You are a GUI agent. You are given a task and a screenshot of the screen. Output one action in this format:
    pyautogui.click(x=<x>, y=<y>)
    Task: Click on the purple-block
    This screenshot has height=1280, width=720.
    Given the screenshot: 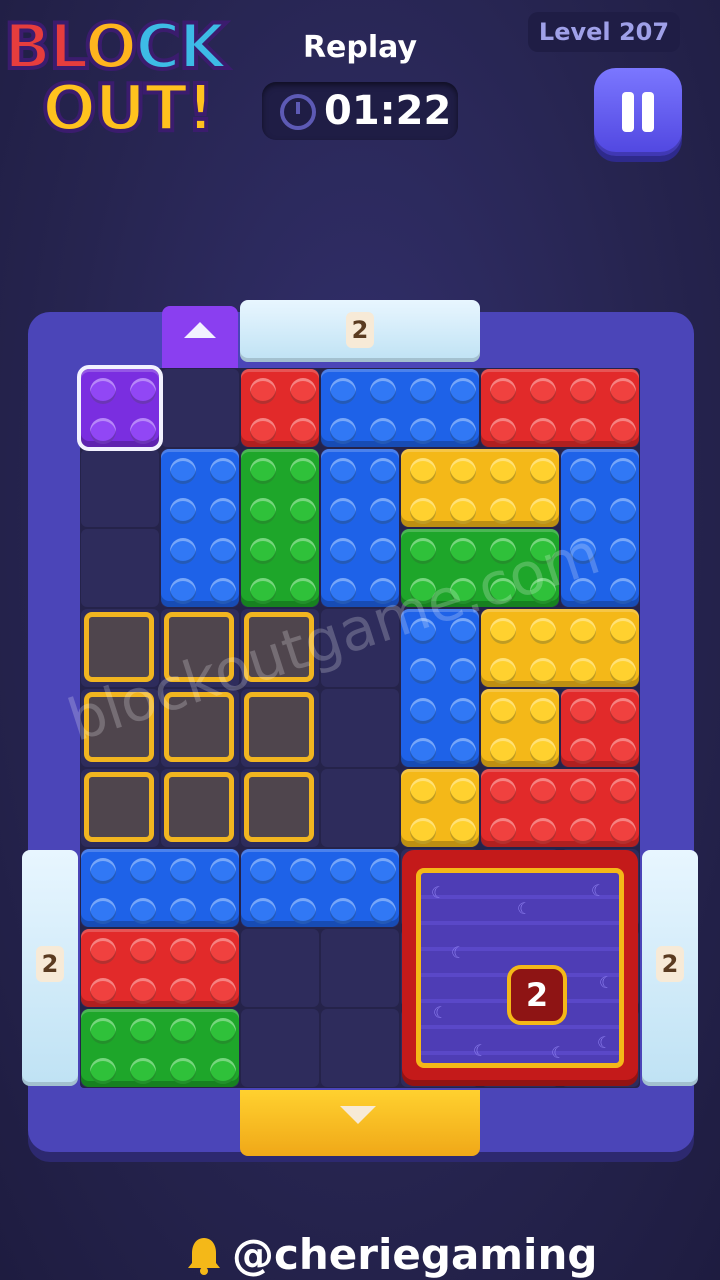 What is the action you would take?
    pyautogui.click(x=120, y=408)
    